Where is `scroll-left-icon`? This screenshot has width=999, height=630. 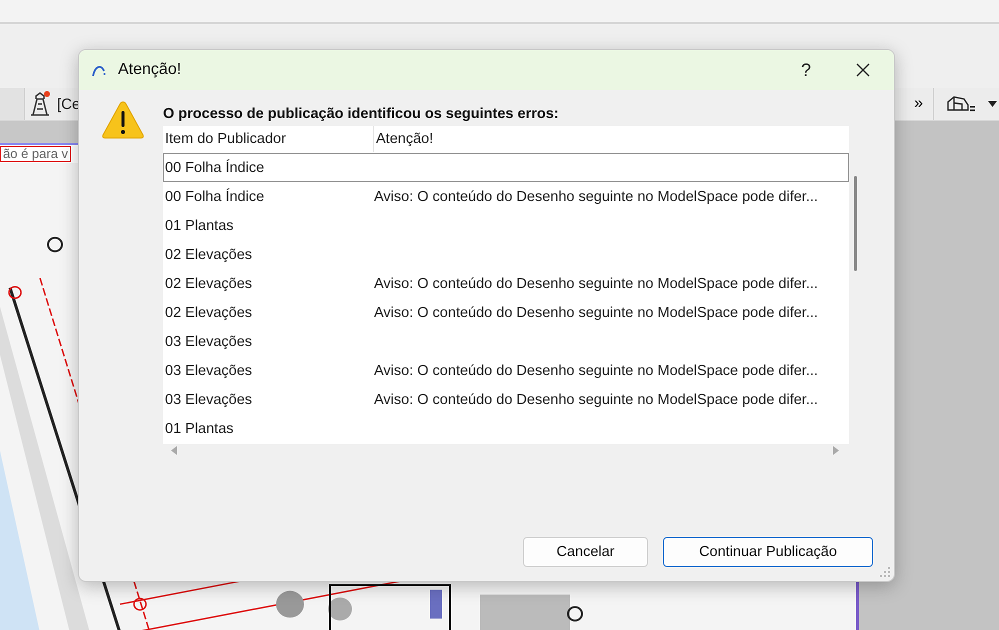 scroll-left-icon is located at coordinates (174, 450).